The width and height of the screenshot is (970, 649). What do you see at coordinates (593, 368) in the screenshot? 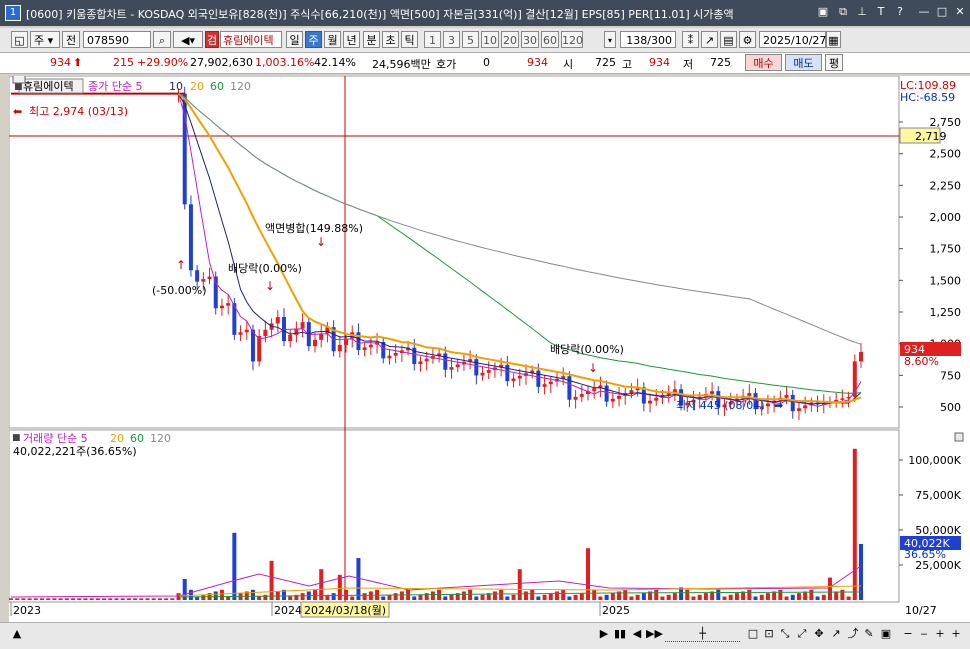
I see `dividend-arrow-icon-2: ↓` at bounding box center [593, 368].